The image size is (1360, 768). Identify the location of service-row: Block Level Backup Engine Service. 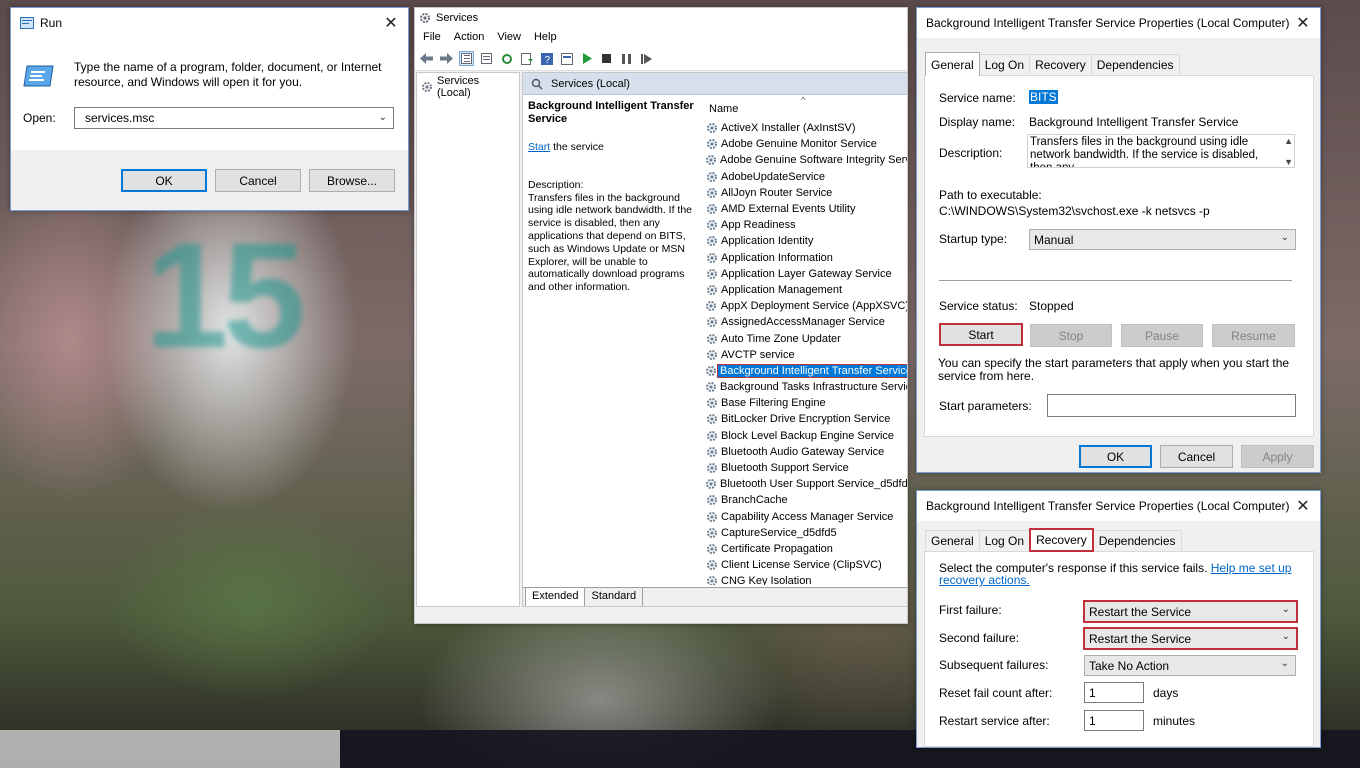
(806, 436).